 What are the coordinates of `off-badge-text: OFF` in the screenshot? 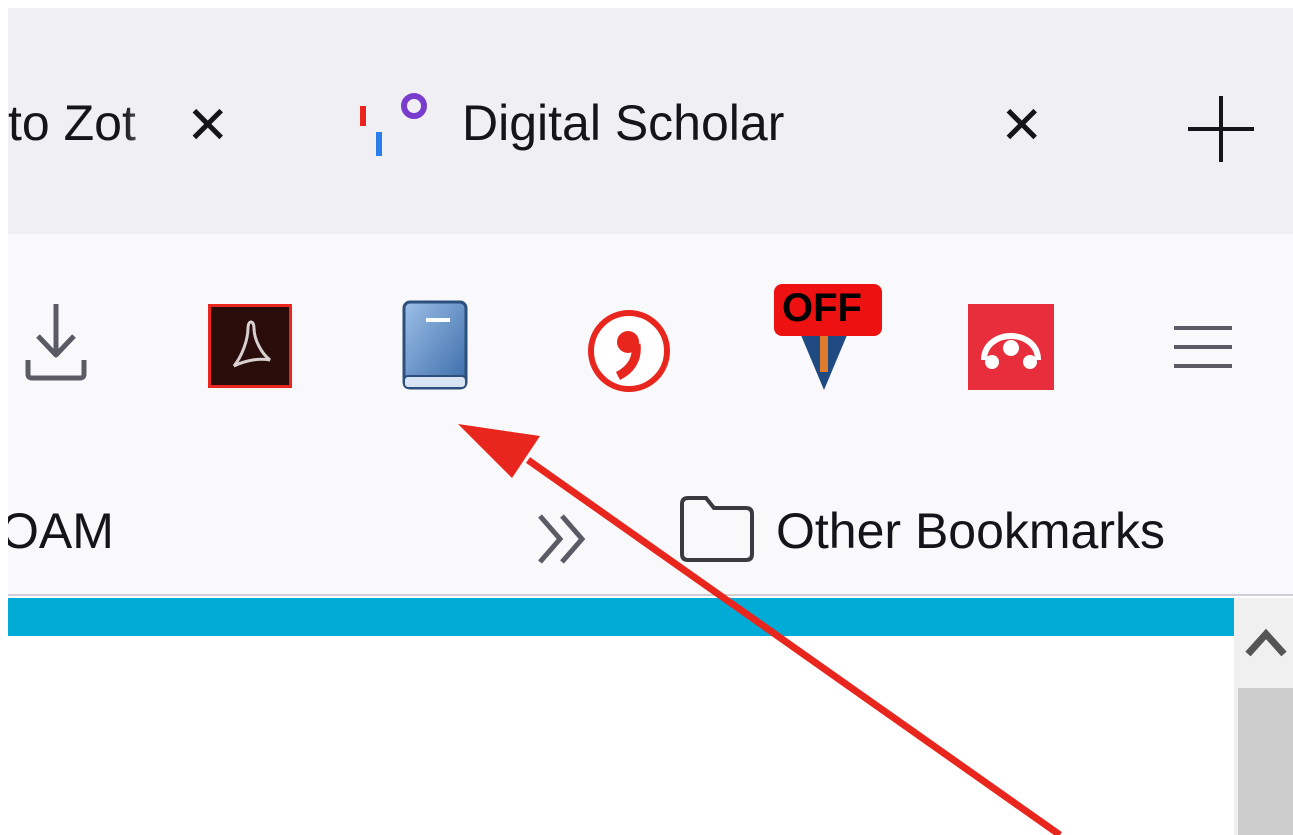 It's located at (822, 308).